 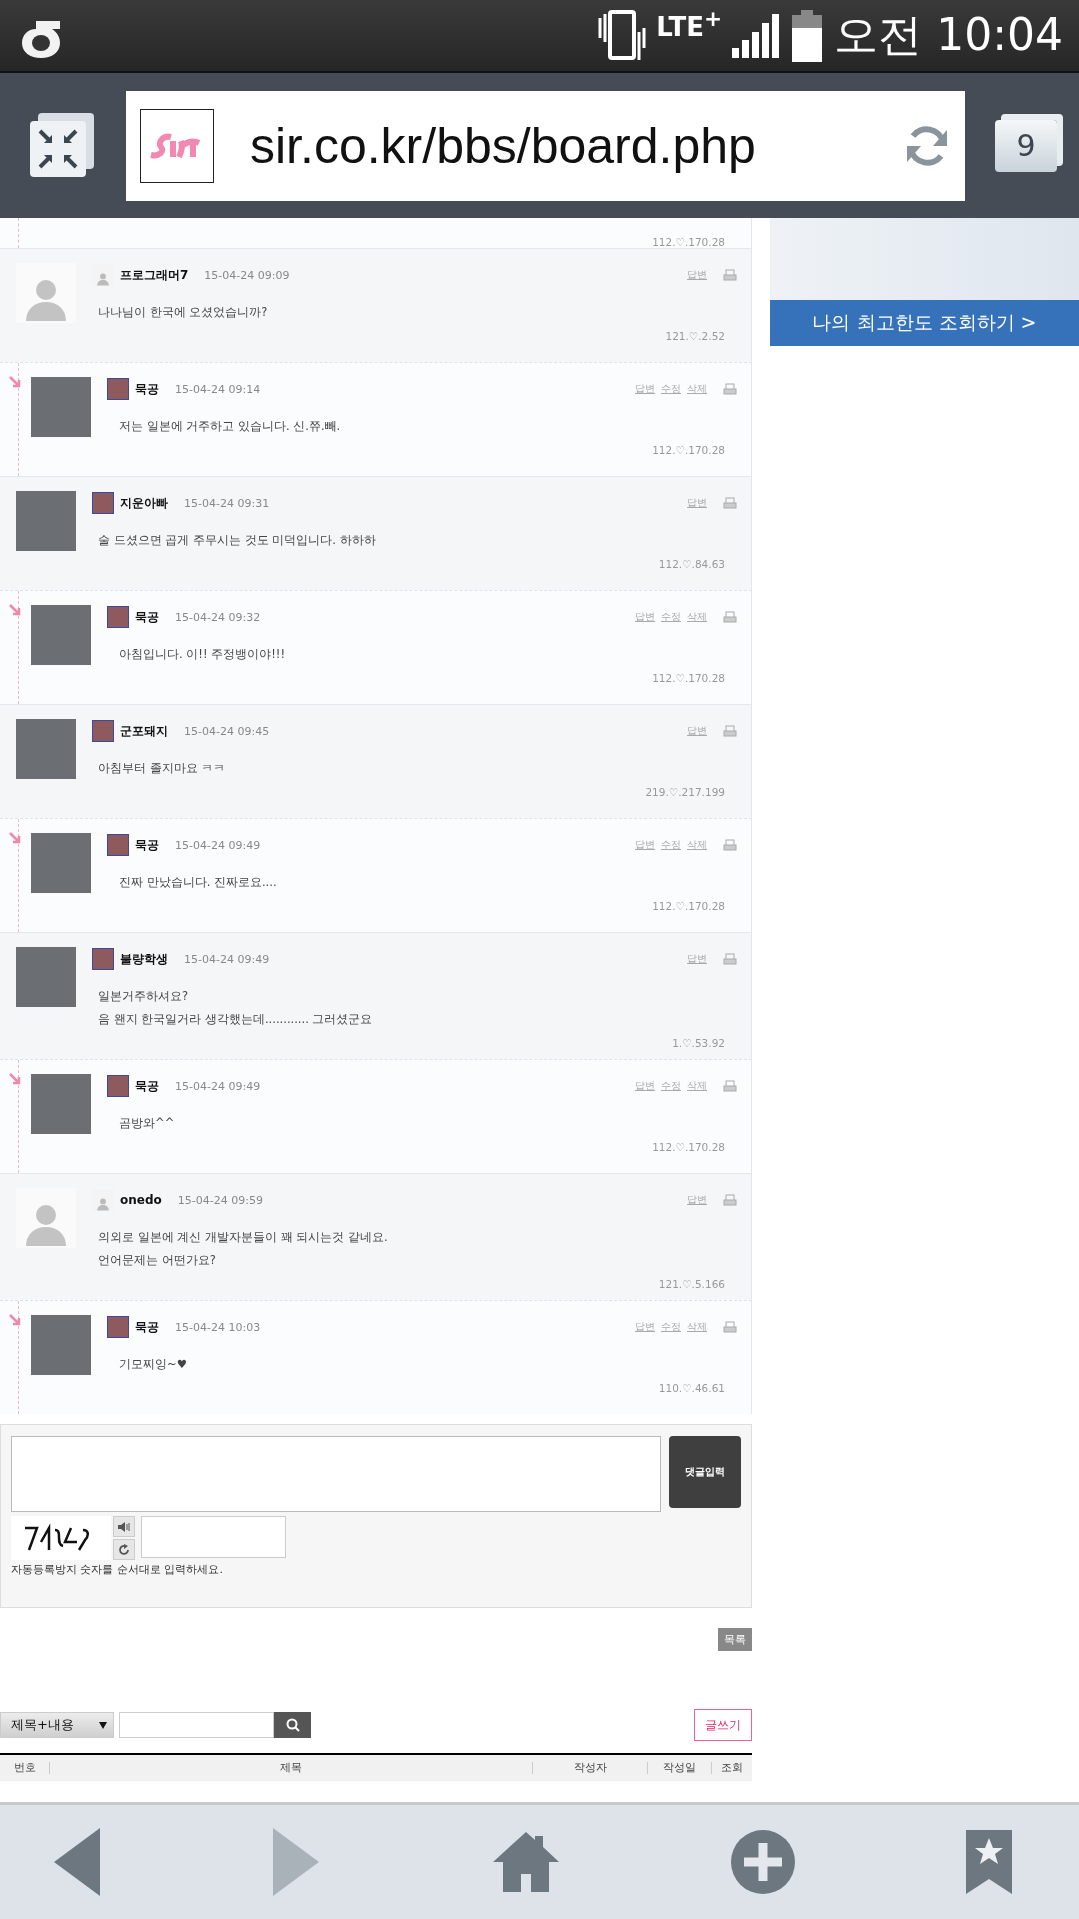 I want to click on comment-ip: 1.♡.53.92, so click(x=698, y=1043).